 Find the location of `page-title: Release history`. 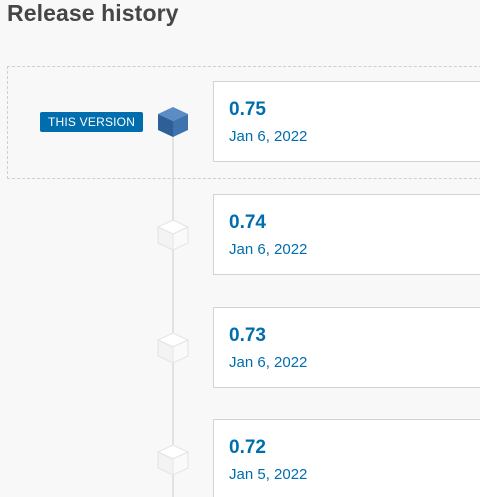

page-title: Release history is located at coordinates (93, 13).